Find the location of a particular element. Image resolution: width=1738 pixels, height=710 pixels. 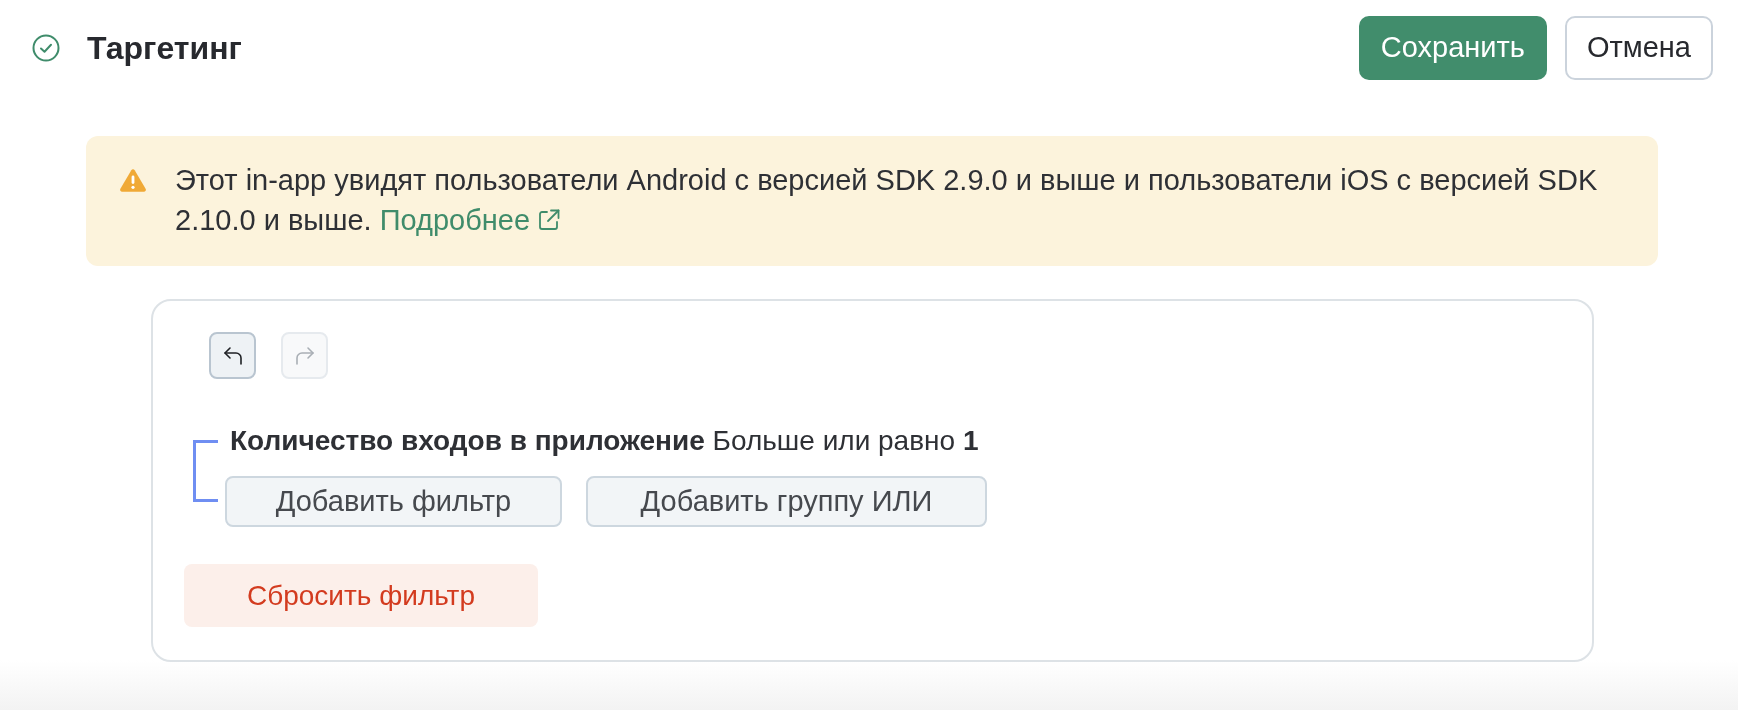

undo-button is located at coordinates (232, 355).